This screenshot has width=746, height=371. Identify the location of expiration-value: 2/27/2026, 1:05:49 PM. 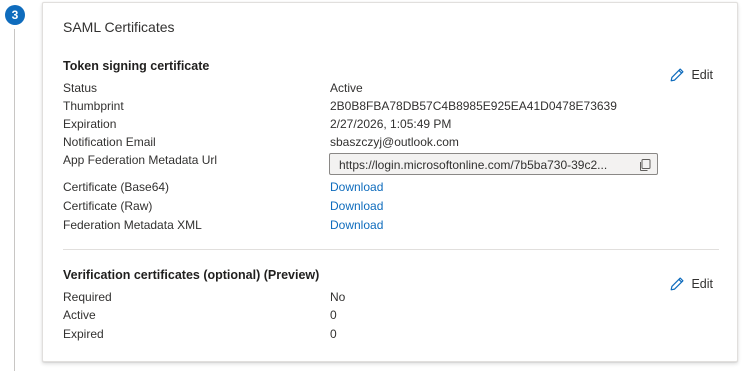
(391, 124).